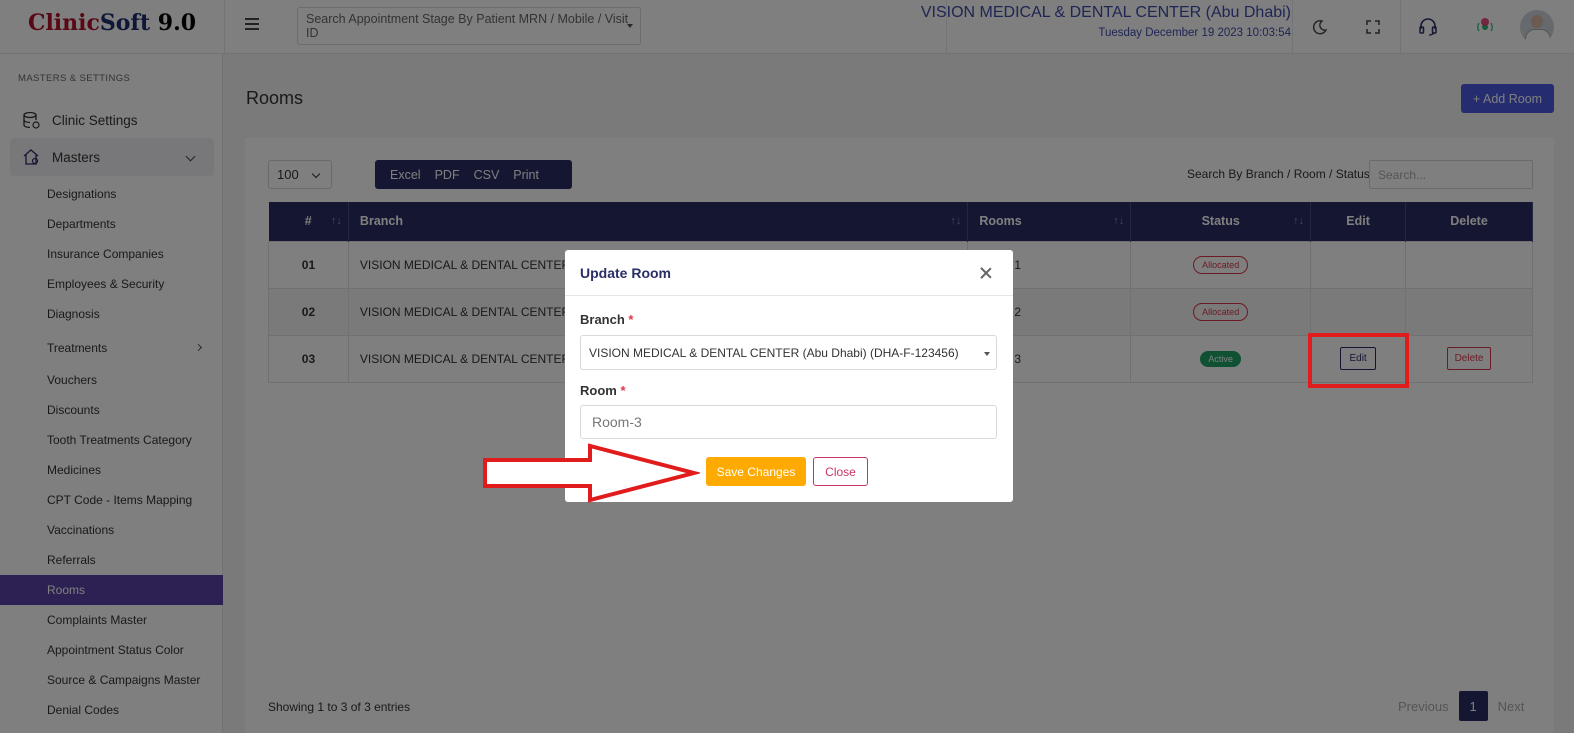 This screenshot has width=1574, height=733. Describe the element at coordinates (1358, 360) in the screenshot. I see `highlight-box-annotation` at that location.